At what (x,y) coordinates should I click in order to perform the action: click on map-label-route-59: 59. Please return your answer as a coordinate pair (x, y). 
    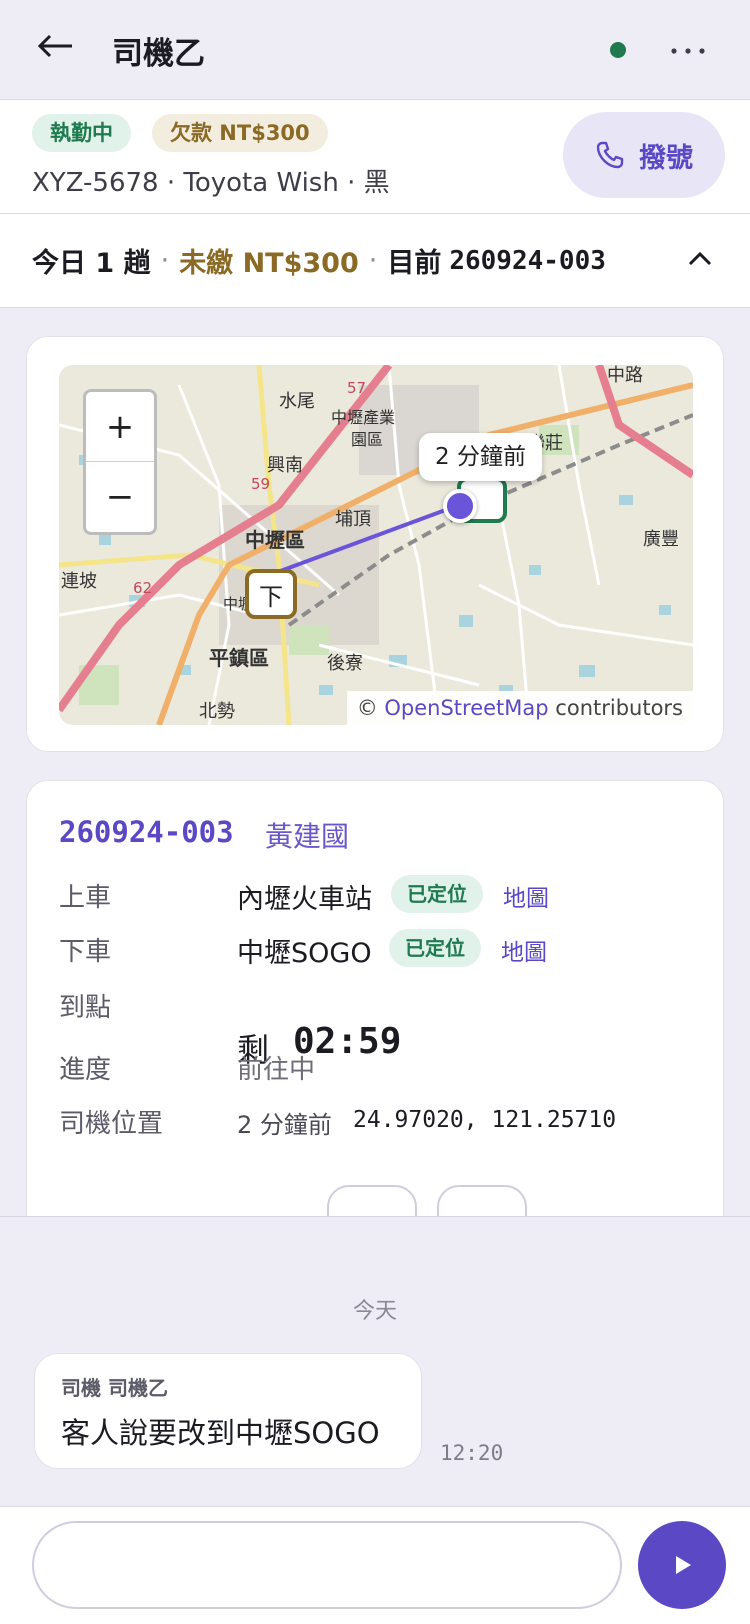
    Looking at the image, I should click on (260, 484).